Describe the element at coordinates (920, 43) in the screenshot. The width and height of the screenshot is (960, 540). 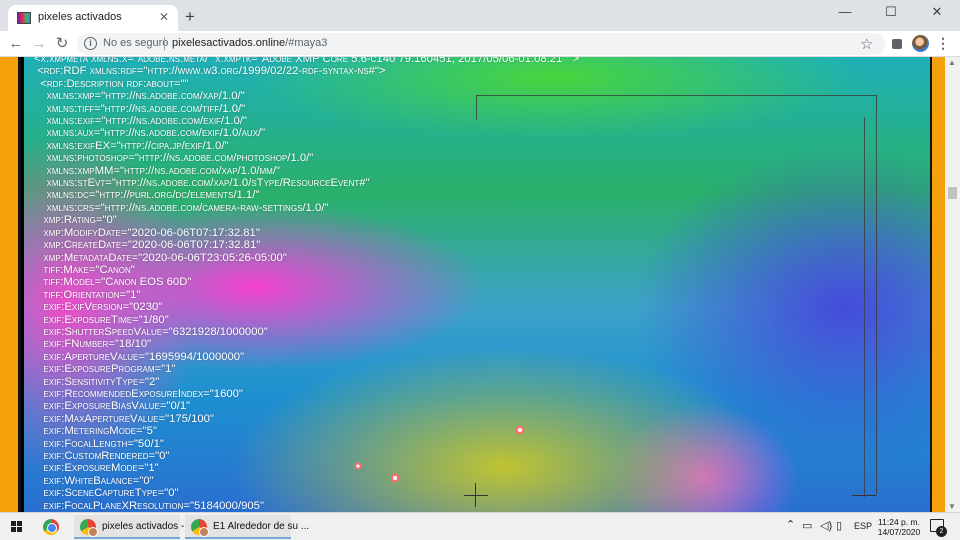
I see `avatar` at that location.